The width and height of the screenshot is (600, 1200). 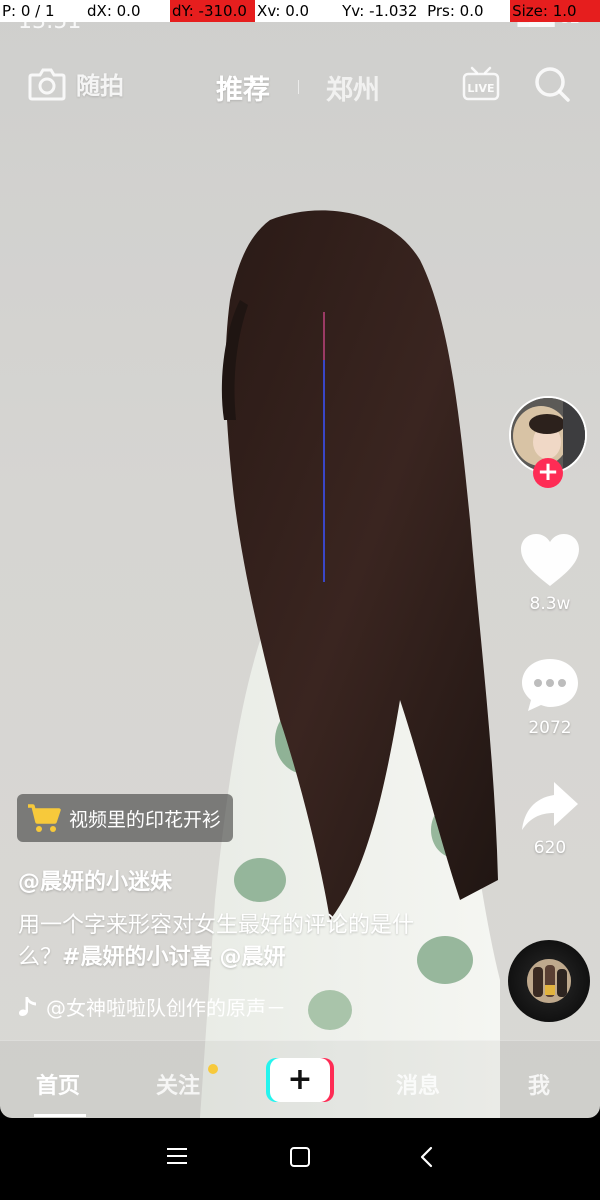 What do you see at coordinates (166, 1008) in the screenshot?
I see `music-title: @女神啦啦队创作的原声－` at bounding box center [166, 1008].